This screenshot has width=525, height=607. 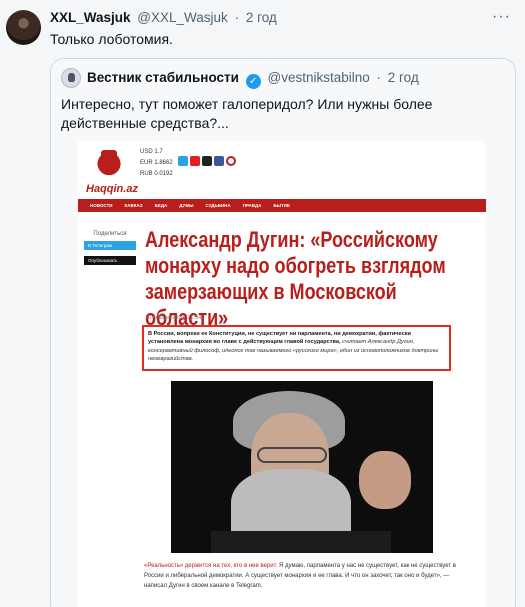 I want to click on more-options-icon: ···, so click(x=501, y=17).